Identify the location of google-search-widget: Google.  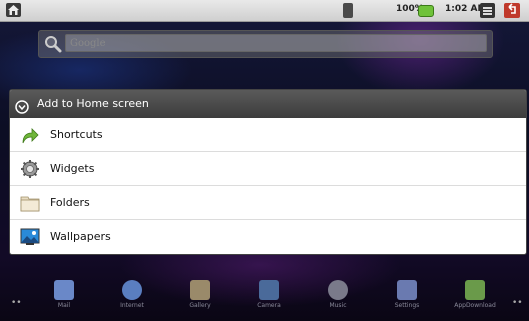
(265, 44).